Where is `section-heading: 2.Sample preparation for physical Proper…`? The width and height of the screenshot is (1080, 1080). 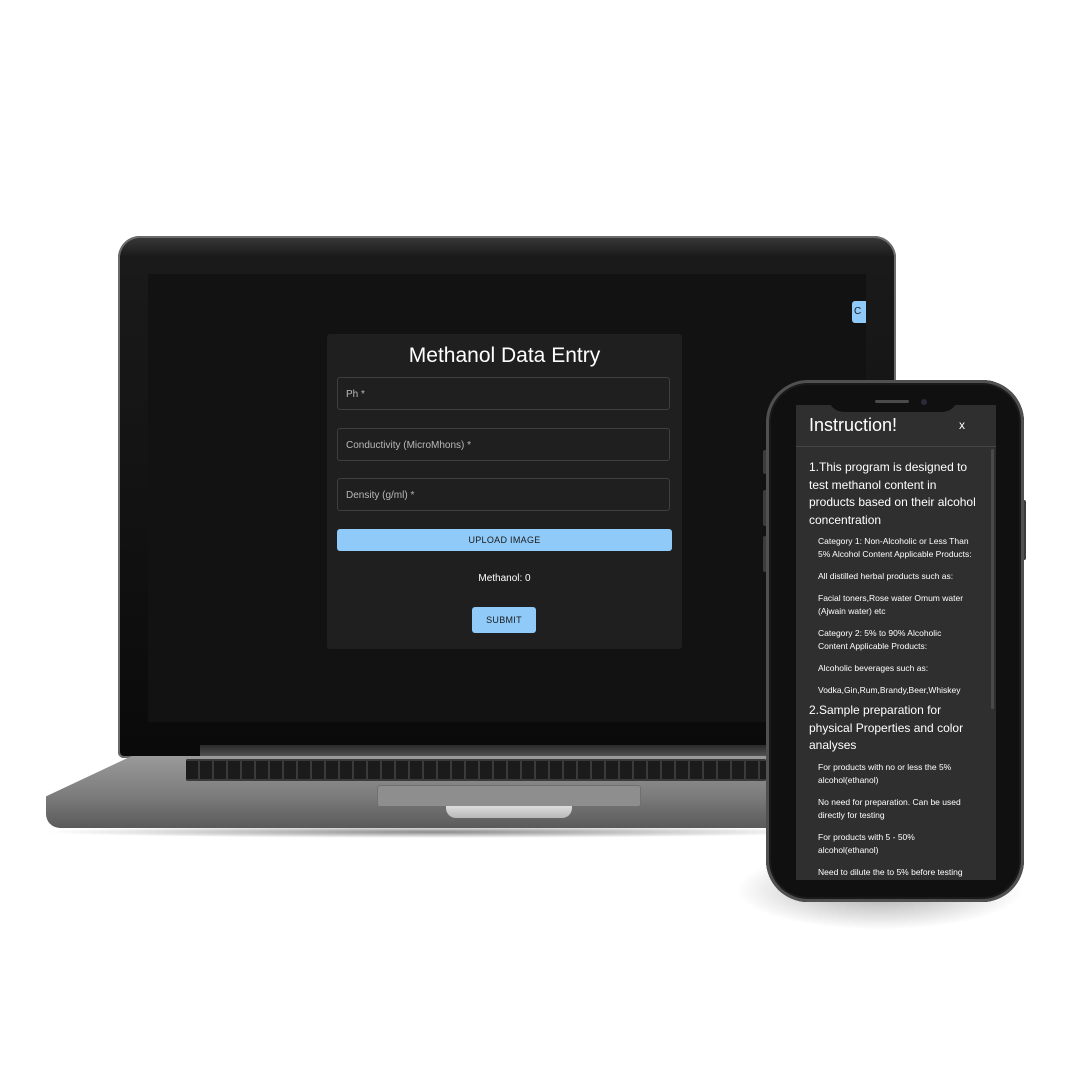
section-heading: 2.Sample preparation for physical Proper… is located at coordinates (886, 727).